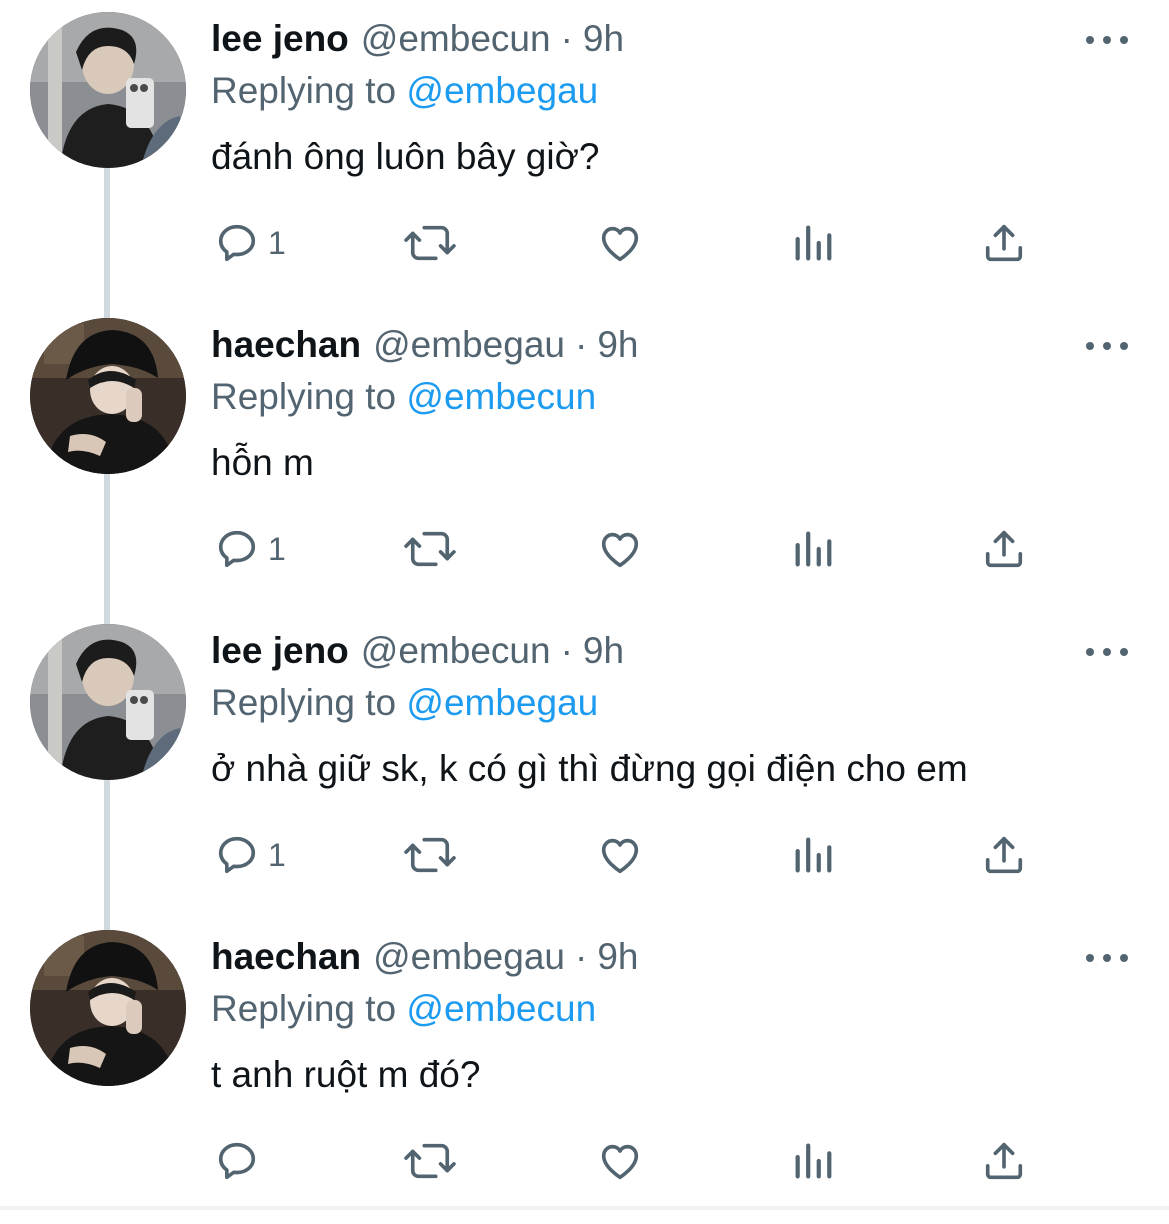 The width and height of the screenshot is (1169, 1224). I want to click on reply-button, so click(241, 1161).